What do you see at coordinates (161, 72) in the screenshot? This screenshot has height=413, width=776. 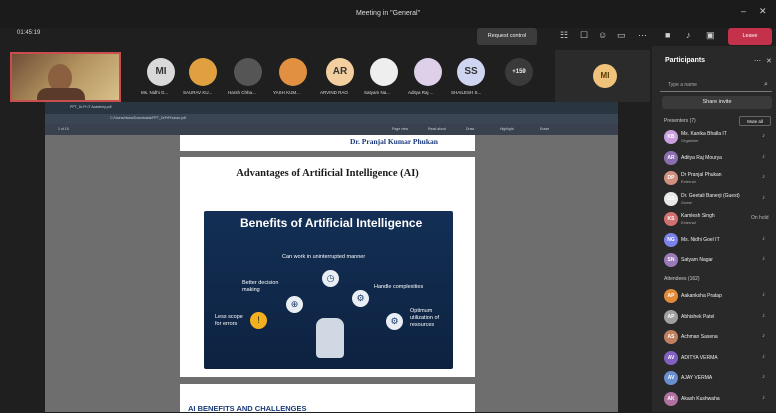 I see `participant-avatar: MI` at bounding box center [161, 72].